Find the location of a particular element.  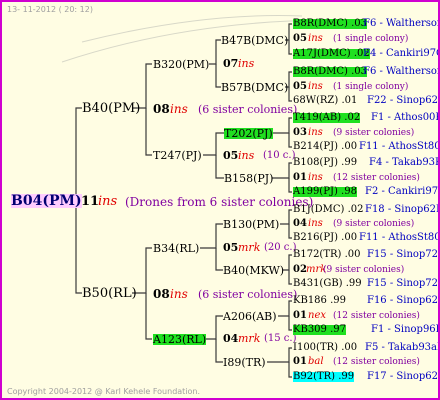

gen4-reference: F5 - Takab93aR is located at coordinates (402, 347).